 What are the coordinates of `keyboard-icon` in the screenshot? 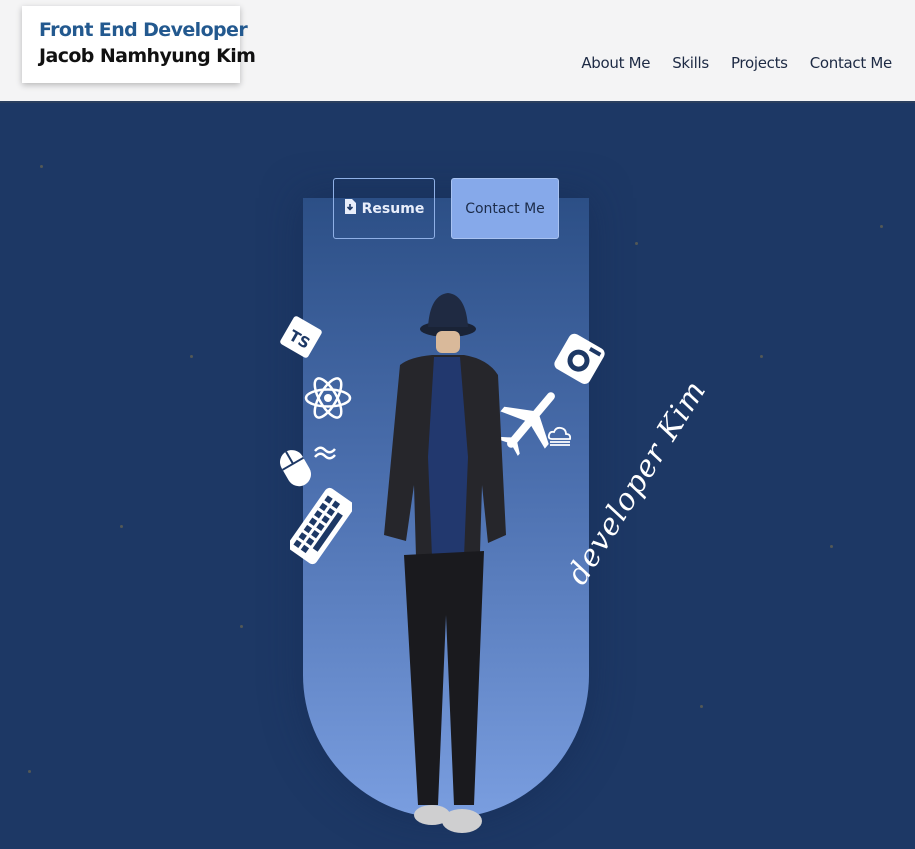 It's located at (321, 528).